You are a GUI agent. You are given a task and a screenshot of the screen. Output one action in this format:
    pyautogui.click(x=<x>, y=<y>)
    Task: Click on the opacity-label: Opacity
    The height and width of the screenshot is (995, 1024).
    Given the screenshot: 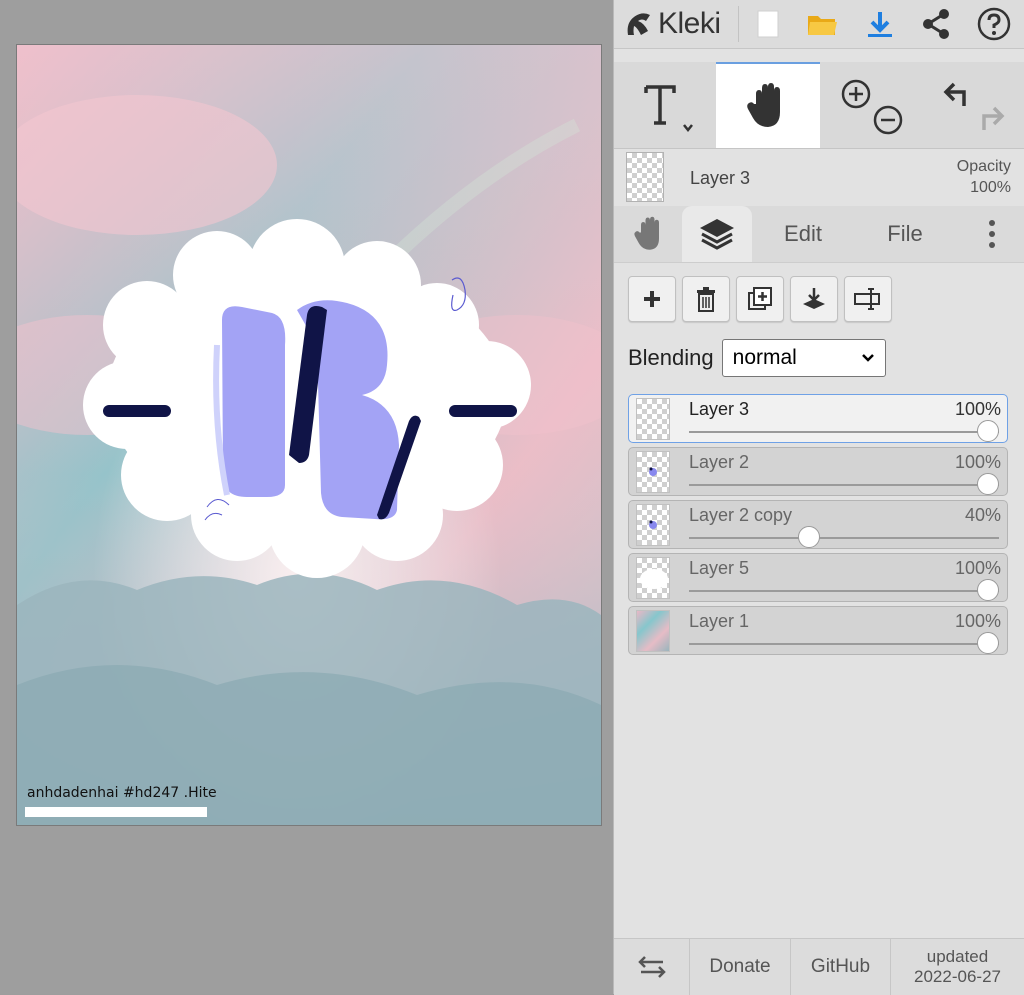 What is the action you would take?
    pyautogui.click(x=983, y=166)
    